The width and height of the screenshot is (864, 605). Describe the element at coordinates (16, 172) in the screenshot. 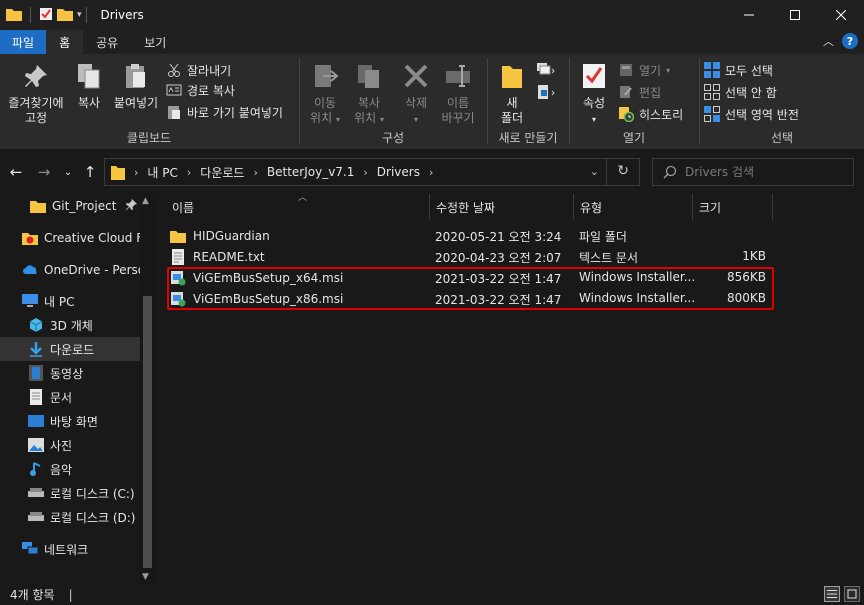

I see `back-button: ←` at that location.